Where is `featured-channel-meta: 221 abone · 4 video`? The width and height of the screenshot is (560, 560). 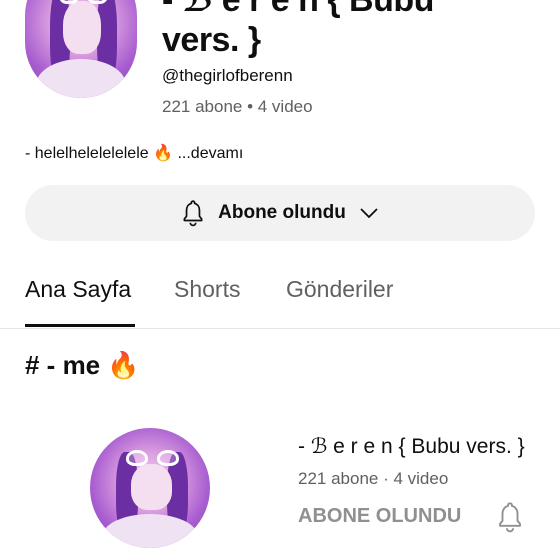
featured-channel-meta: 221 abone · 4 video is located at coordinates (373, 478).